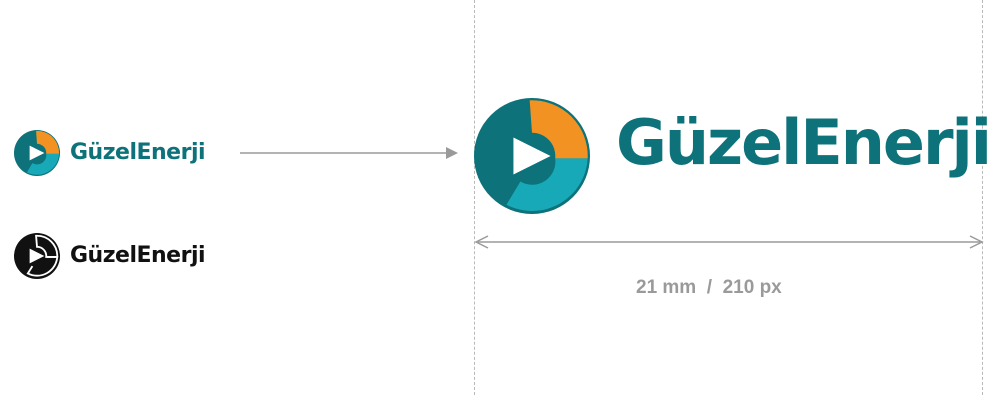 The height and width of the screenshot is (395, 996). What do you see at coordinates (729, 242) in the screenshot?
I see `dimension-arrow` at bounding box center [729, 242].